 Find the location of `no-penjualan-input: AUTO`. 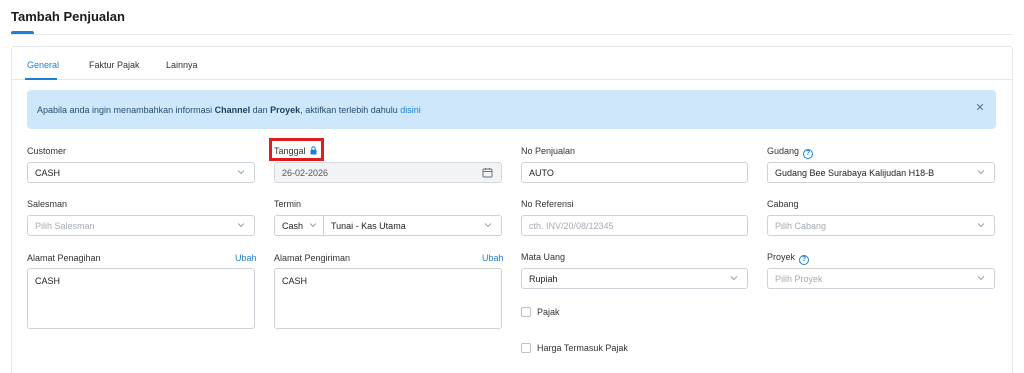

no-penjualan-input: AUTO is located at coordinates (634, 172).